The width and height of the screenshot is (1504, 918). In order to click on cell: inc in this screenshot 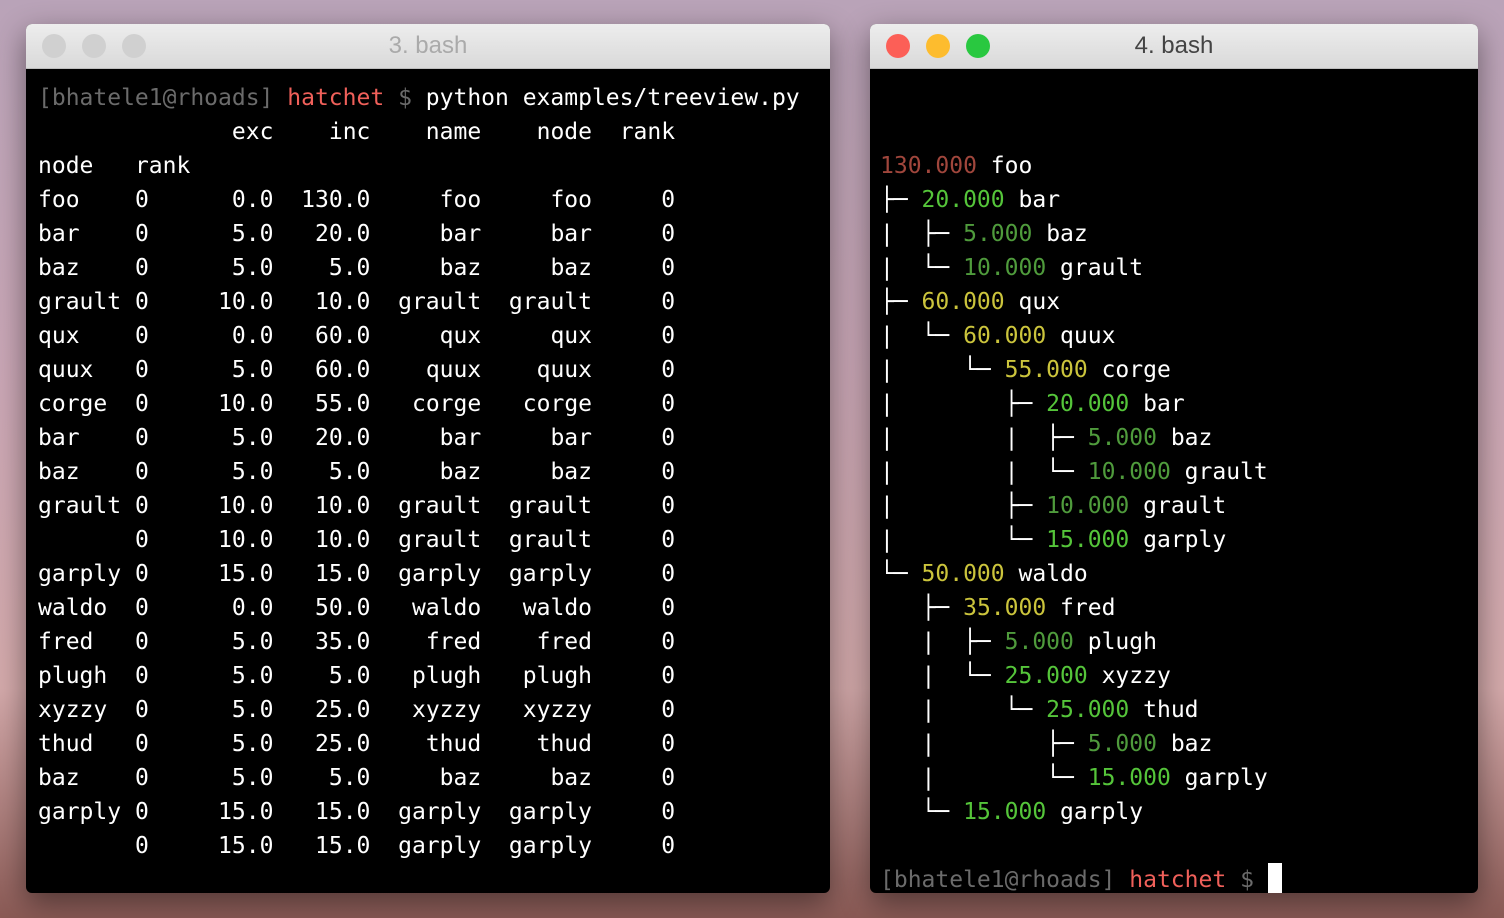, I will do `click(349, 132)`.